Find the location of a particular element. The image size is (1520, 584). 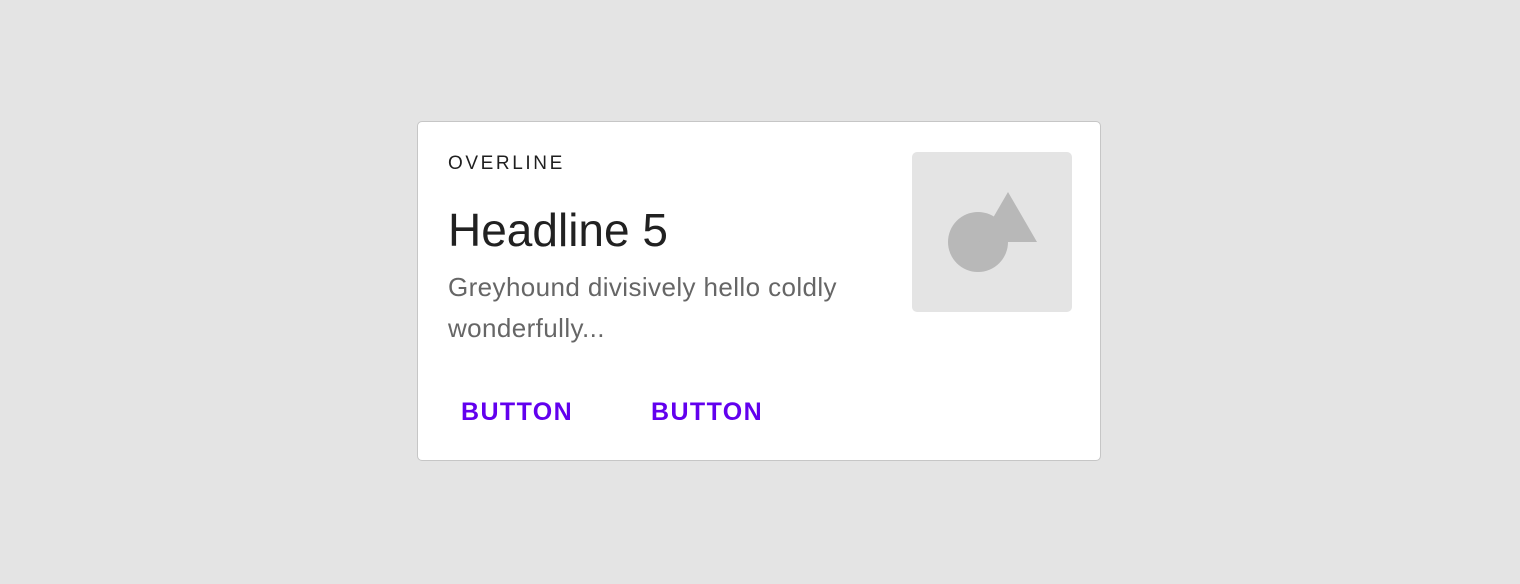

image-placeholder-icon is located at coordinates (992, 232).